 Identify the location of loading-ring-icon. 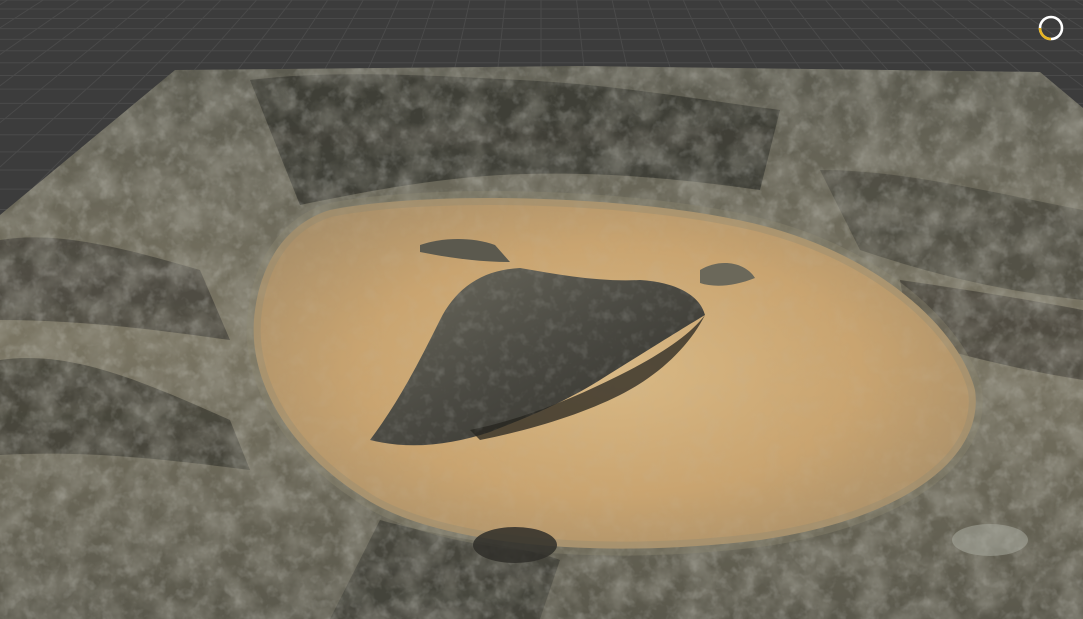
(1051, 28).